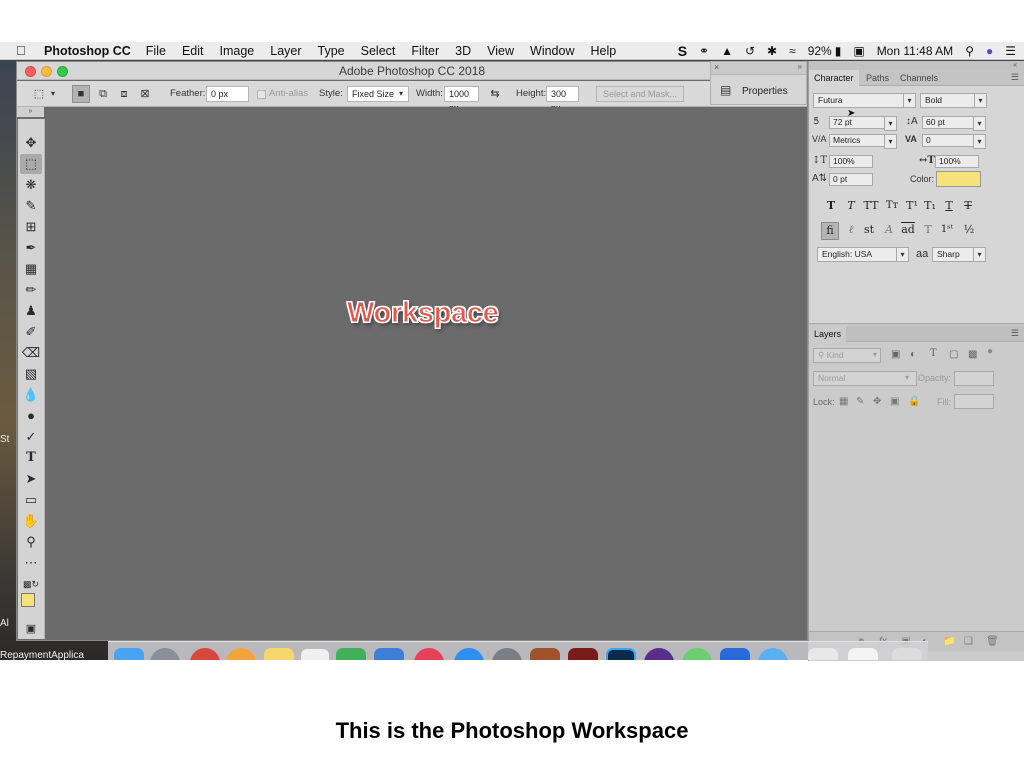  Describe the element at coordinates (907, 654) in the screenshot. I see `trash-icon` at that location.